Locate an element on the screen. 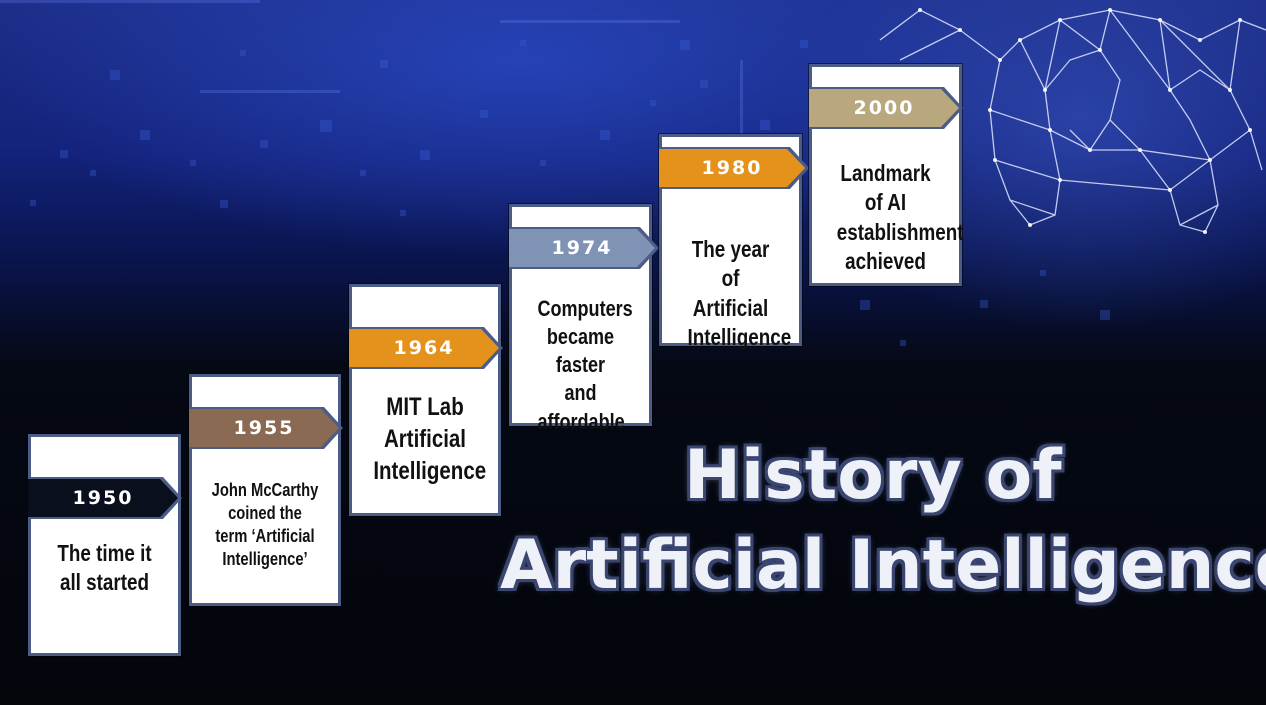 Image resolution: width=1266 pixels, height=705 pixels. year-arrow-1974: 1974 is located at coordinates (582, 248).